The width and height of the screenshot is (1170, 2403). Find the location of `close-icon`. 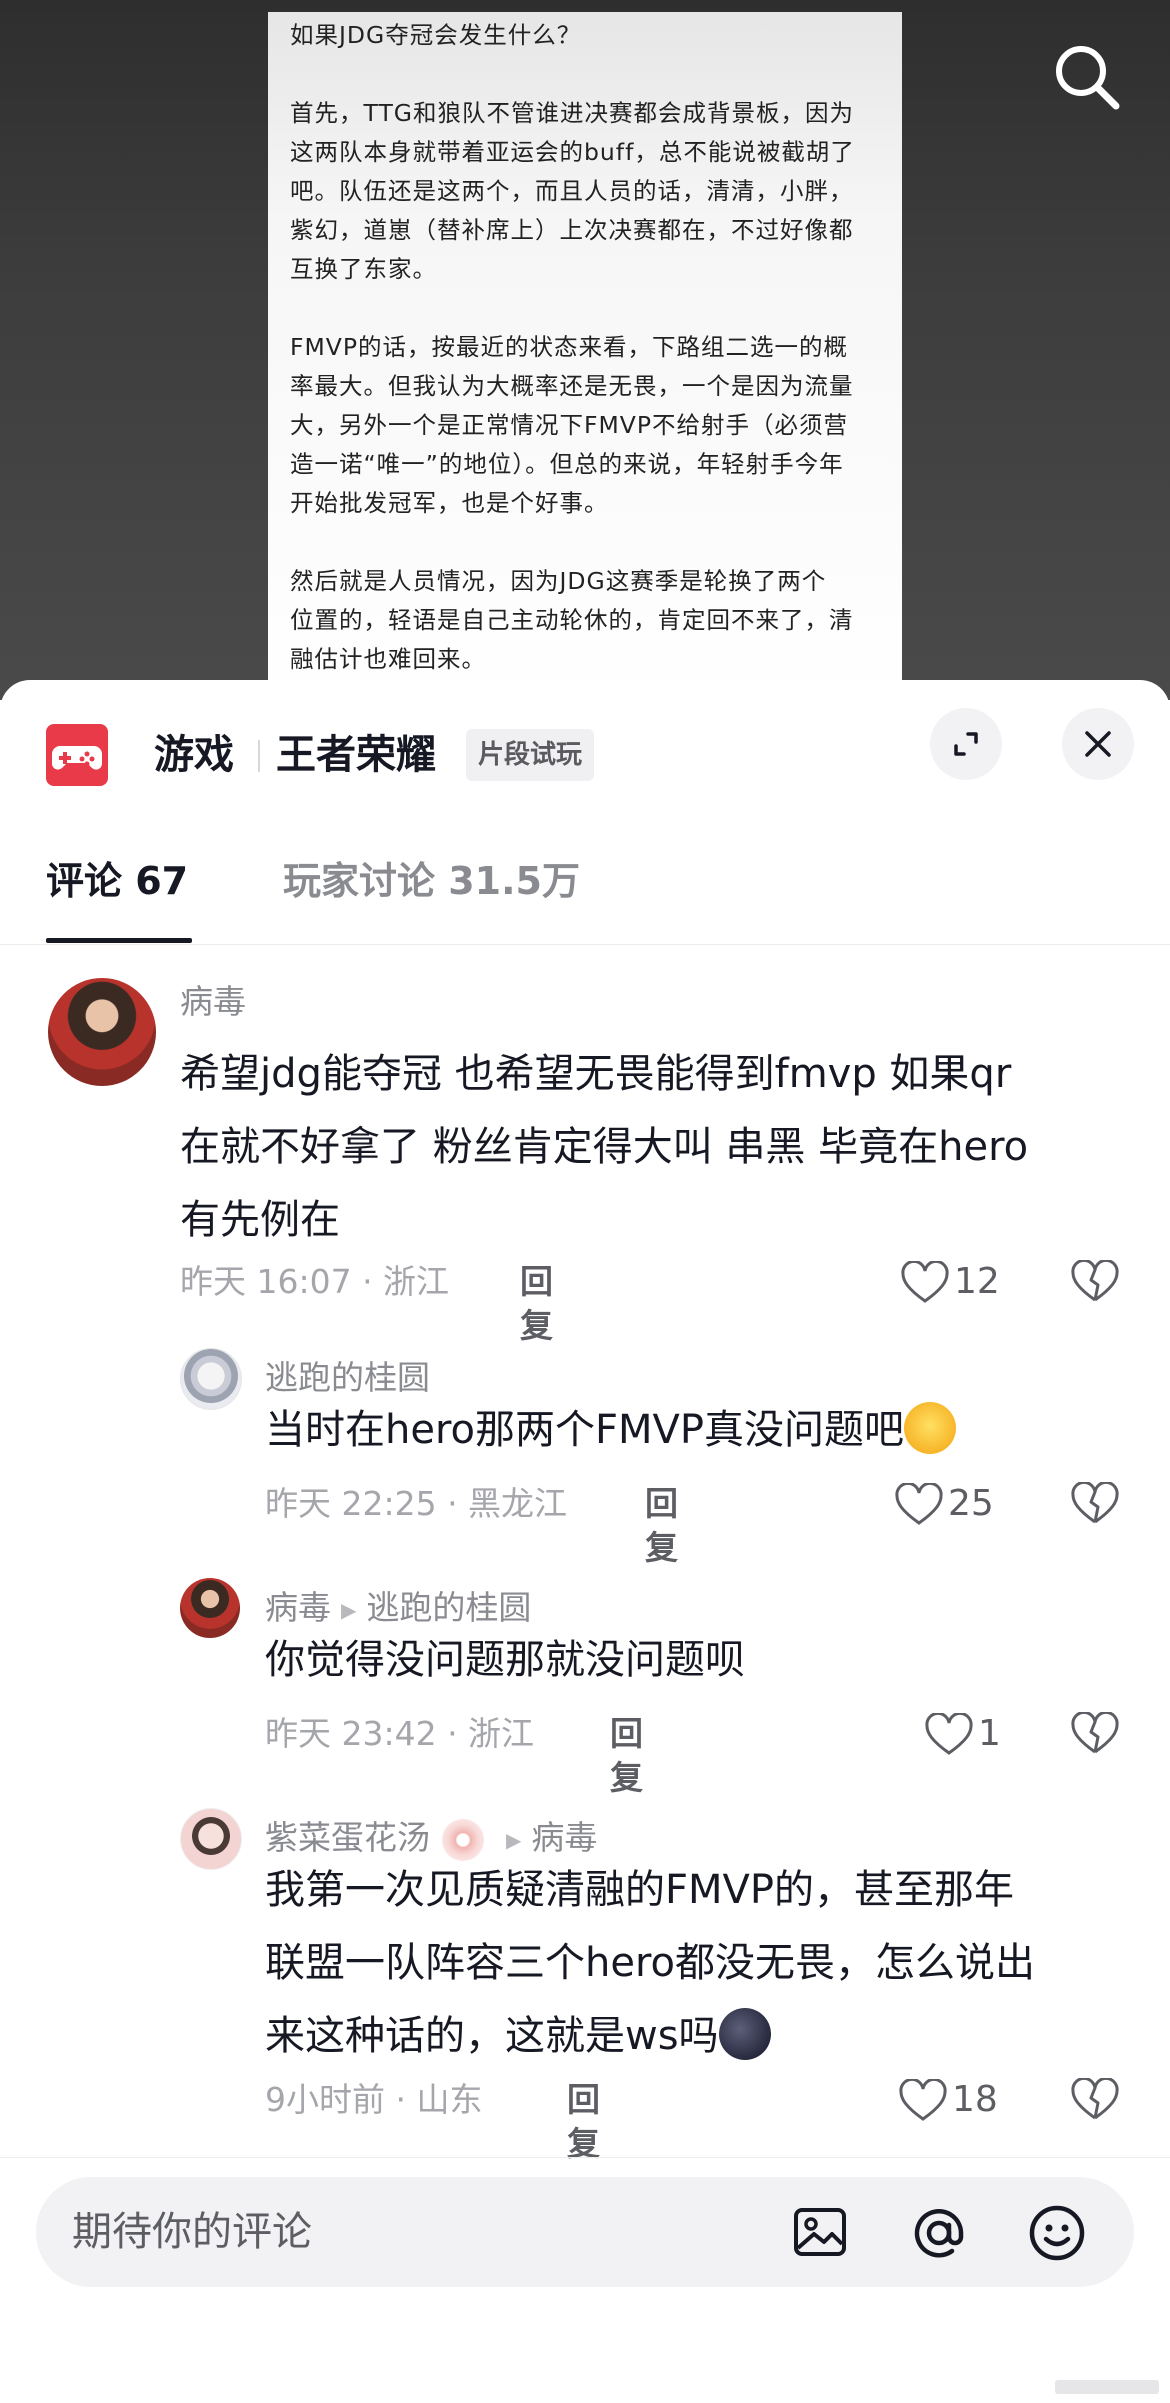

close-icon is located at coordinates (1098, 744).